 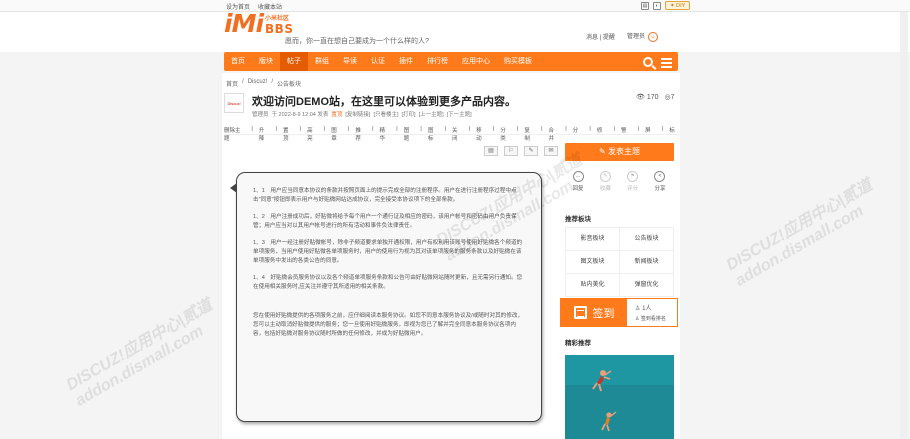 I want to click on nav-item: 版块, so click(x=266, y=61).